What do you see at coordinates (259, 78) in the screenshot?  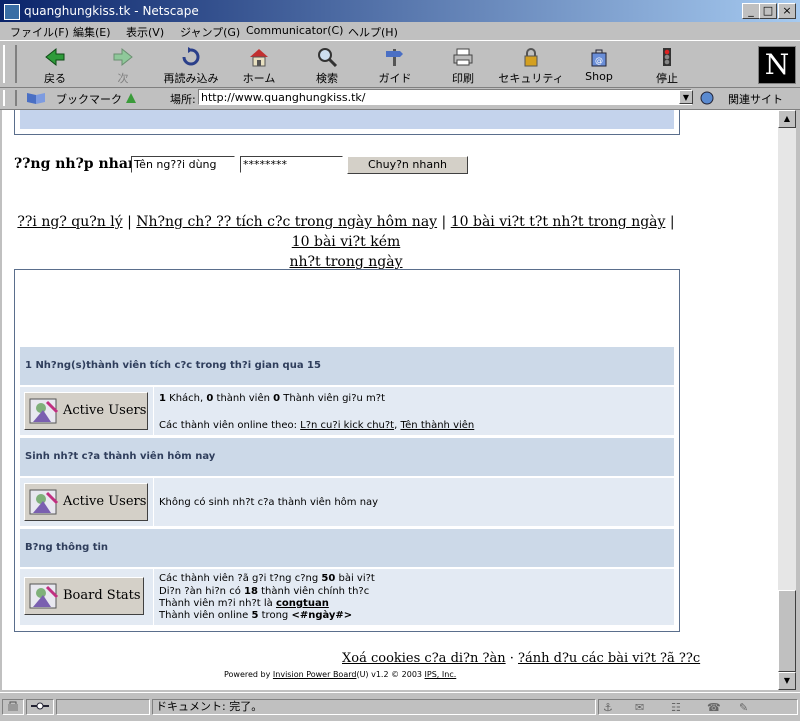 I see `home-label: ホーム` at bounding box center [259, 78].